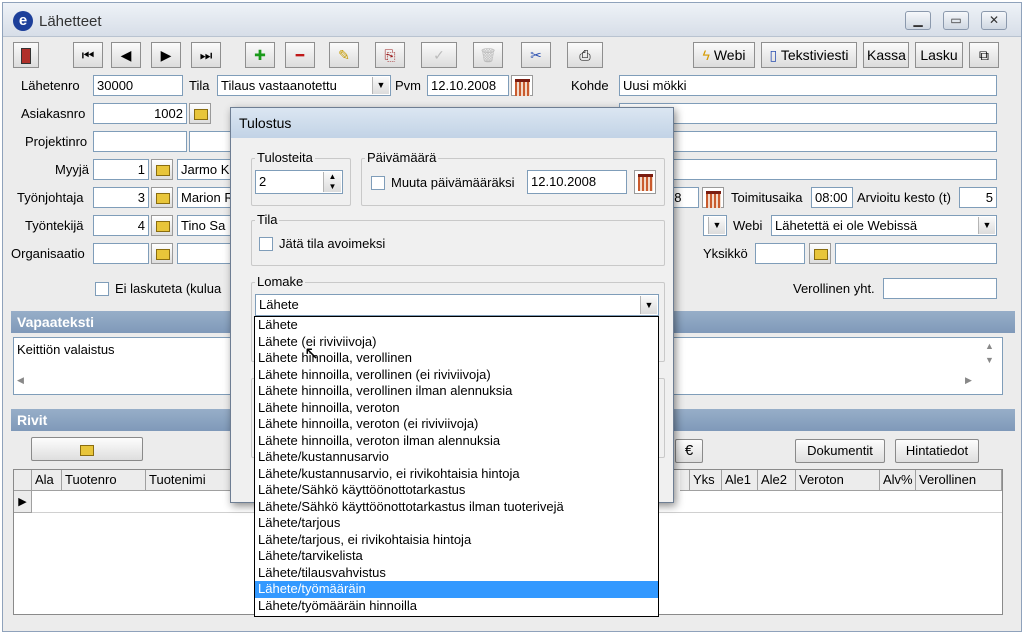 This screenshot has height=634, width=1024. Describe the element at coordinates (456, 408) in the screenshot. I see `dropdown-option: Lähete hinnoilla, veroton` at that location.